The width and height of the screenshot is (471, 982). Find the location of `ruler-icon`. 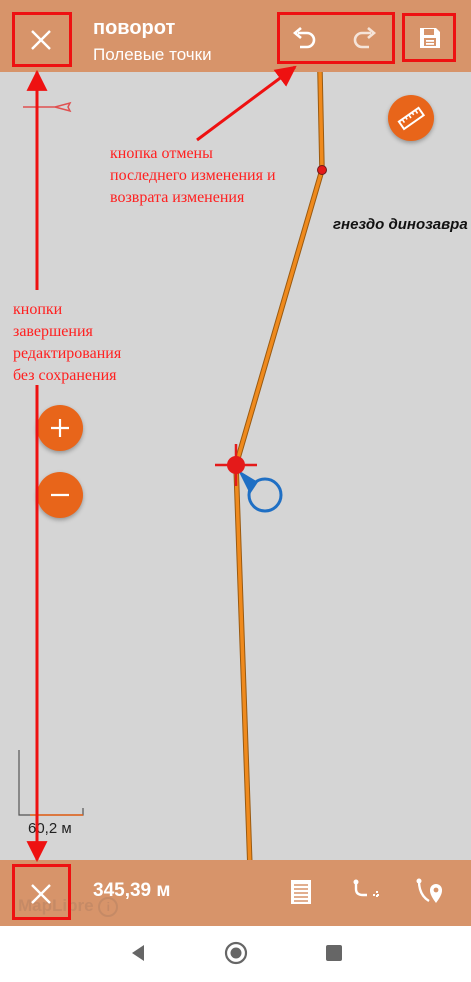

ruler-icon is located at coordinates (411, 118).